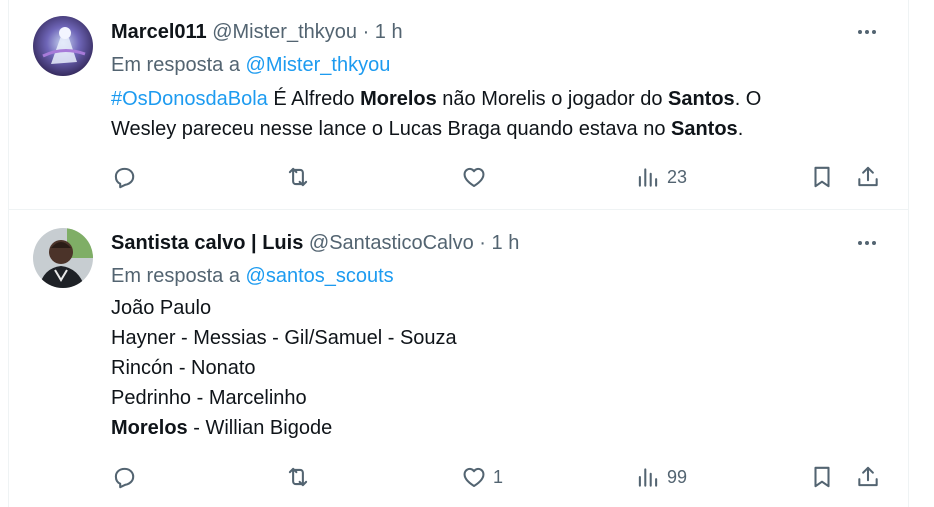 The height and width of the screenshot is (507, 934). I want to click on text-run: É Alfredo, so click(314, 99).